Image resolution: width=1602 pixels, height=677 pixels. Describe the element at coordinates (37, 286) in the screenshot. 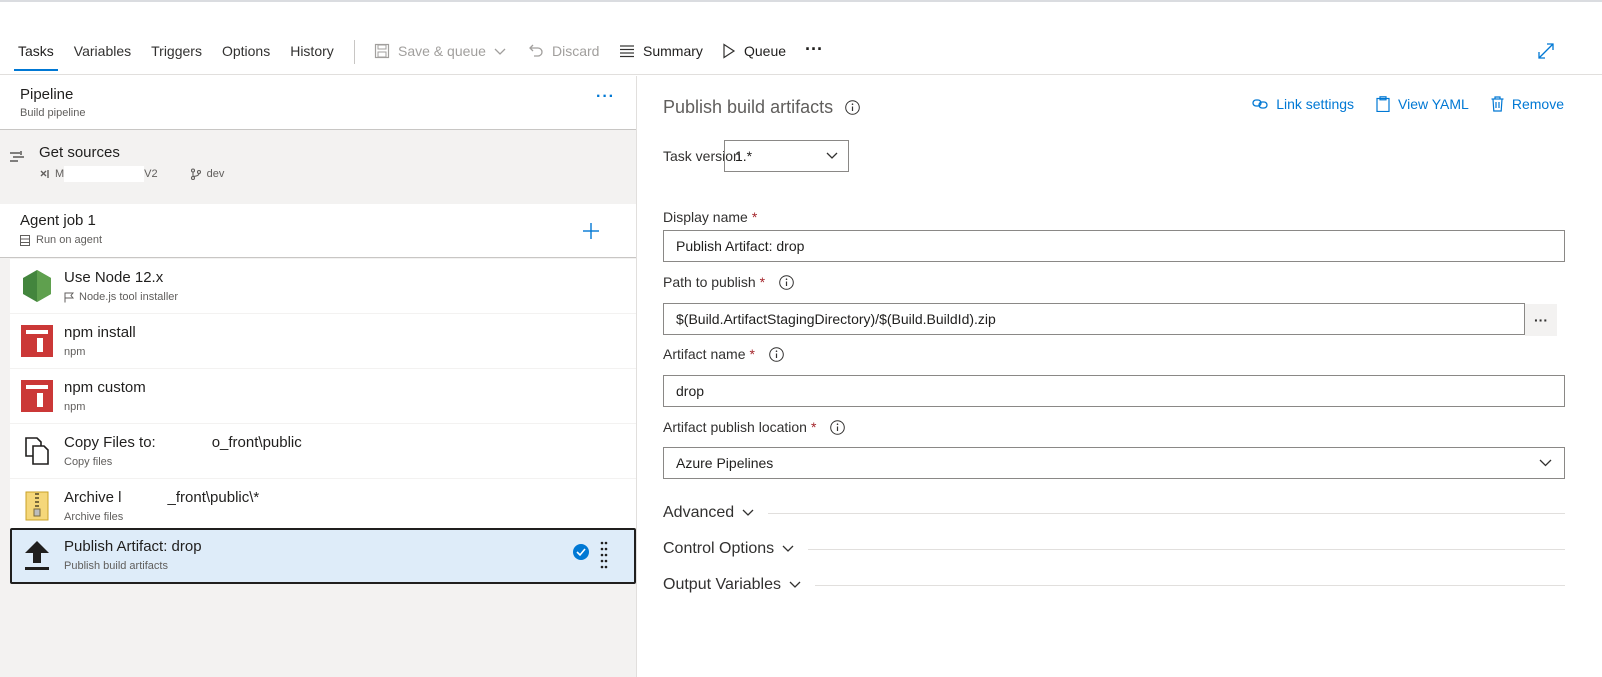

I see `nodejs-icon` at that location.